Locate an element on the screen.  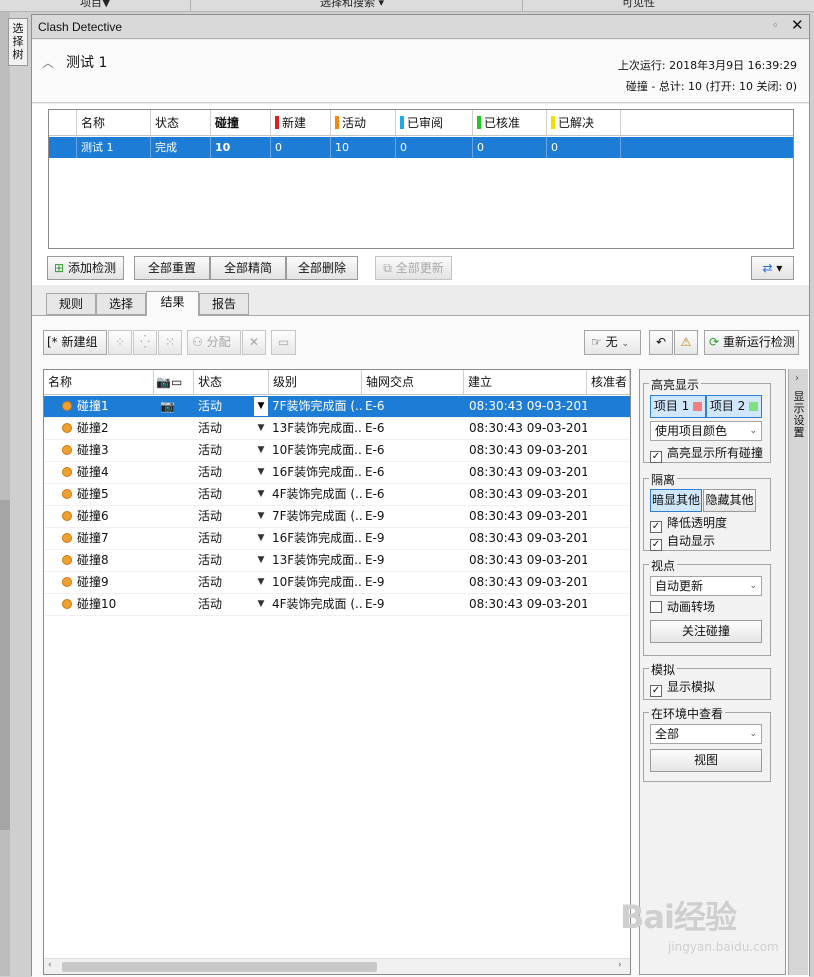
viewpoint-mode-select: 自动更新 ⌄ is located at coordinates (706, 586).